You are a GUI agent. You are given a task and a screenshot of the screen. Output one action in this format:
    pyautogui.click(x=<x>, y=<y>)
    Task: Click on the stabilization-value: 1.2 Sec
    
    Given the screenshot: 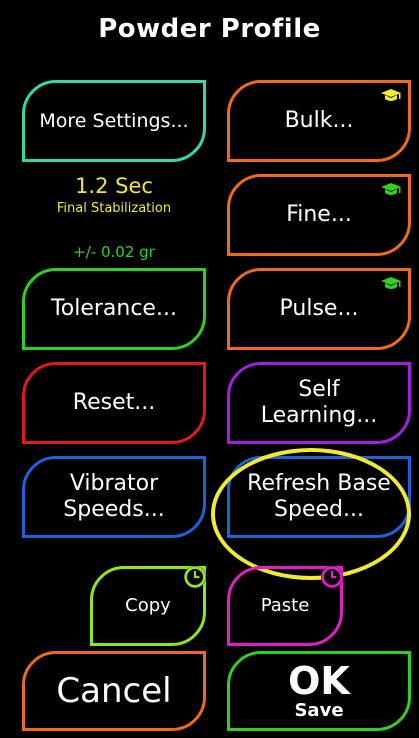 What is the action you would take?
    pyautogui.click(x=114, y=186)
    